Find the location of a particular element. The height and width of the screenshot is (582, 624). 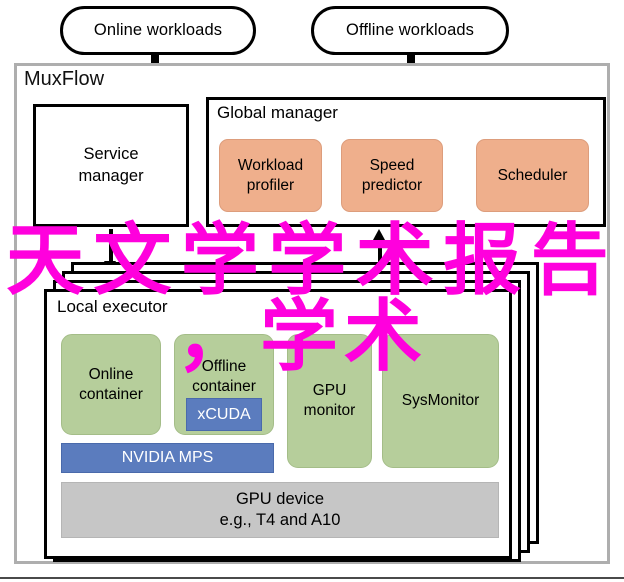

service-manager-label: Service manager is located at coordinates (111, 165).